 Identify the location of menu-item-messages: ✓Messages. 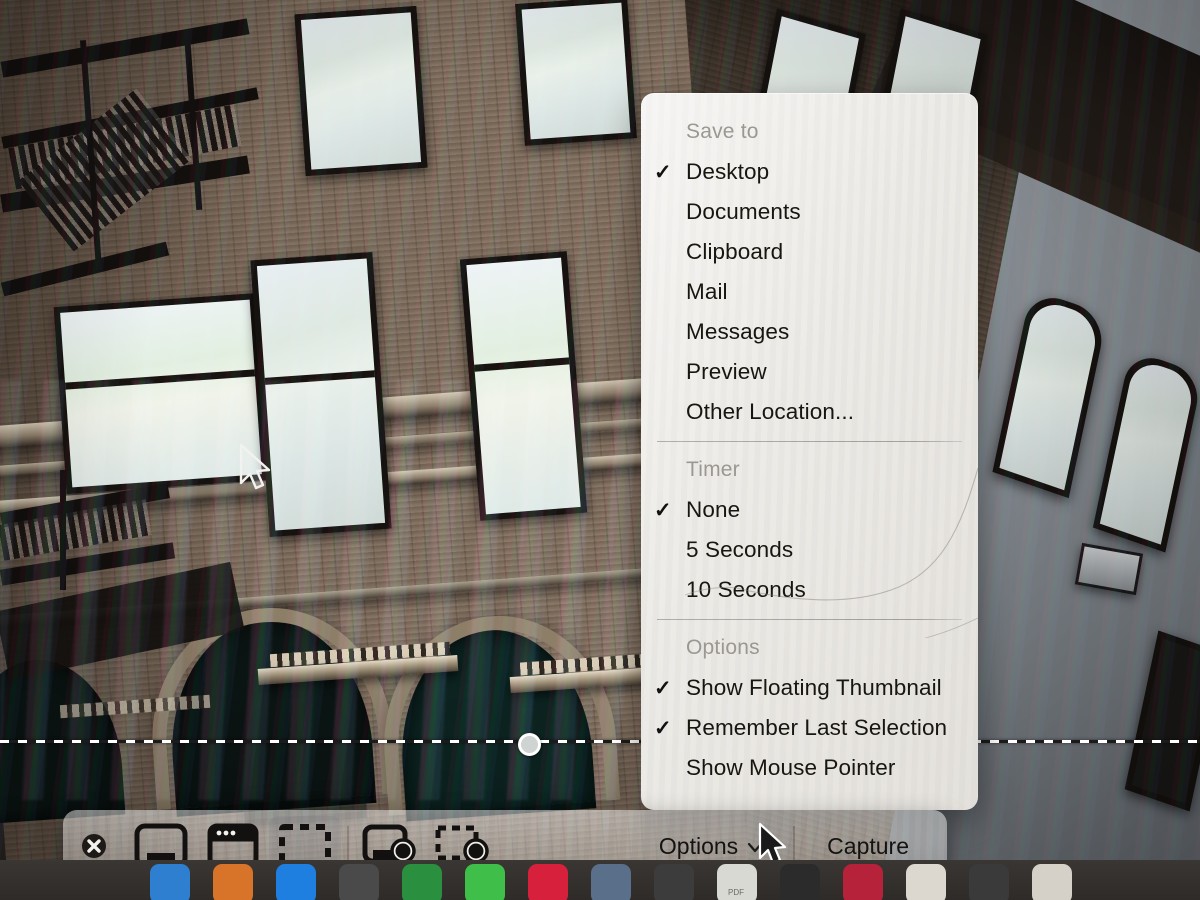
(809, 332).